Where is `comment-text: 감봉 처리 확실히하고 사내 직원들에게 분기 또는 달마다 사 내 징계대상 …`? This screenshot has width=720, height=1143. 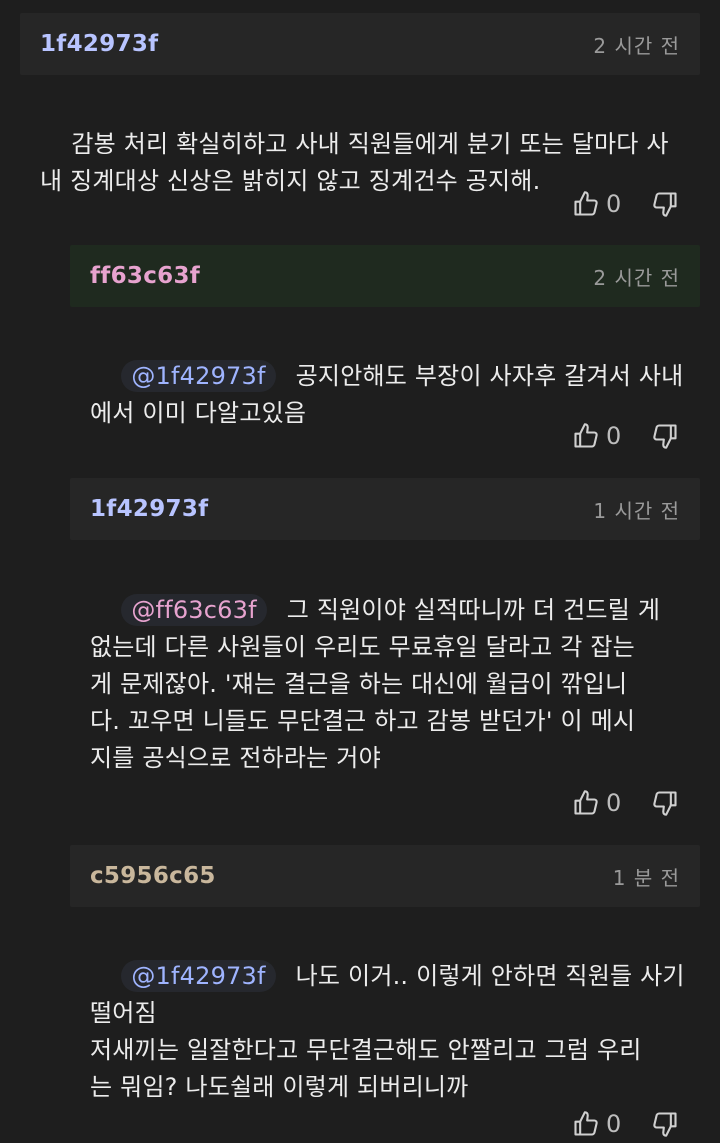 comment-text: 감봉 처리 확실히하고 사내 직원들에게 분기 또는 달마다 사 내 징계대상 … is located at coordinates (354, 162).